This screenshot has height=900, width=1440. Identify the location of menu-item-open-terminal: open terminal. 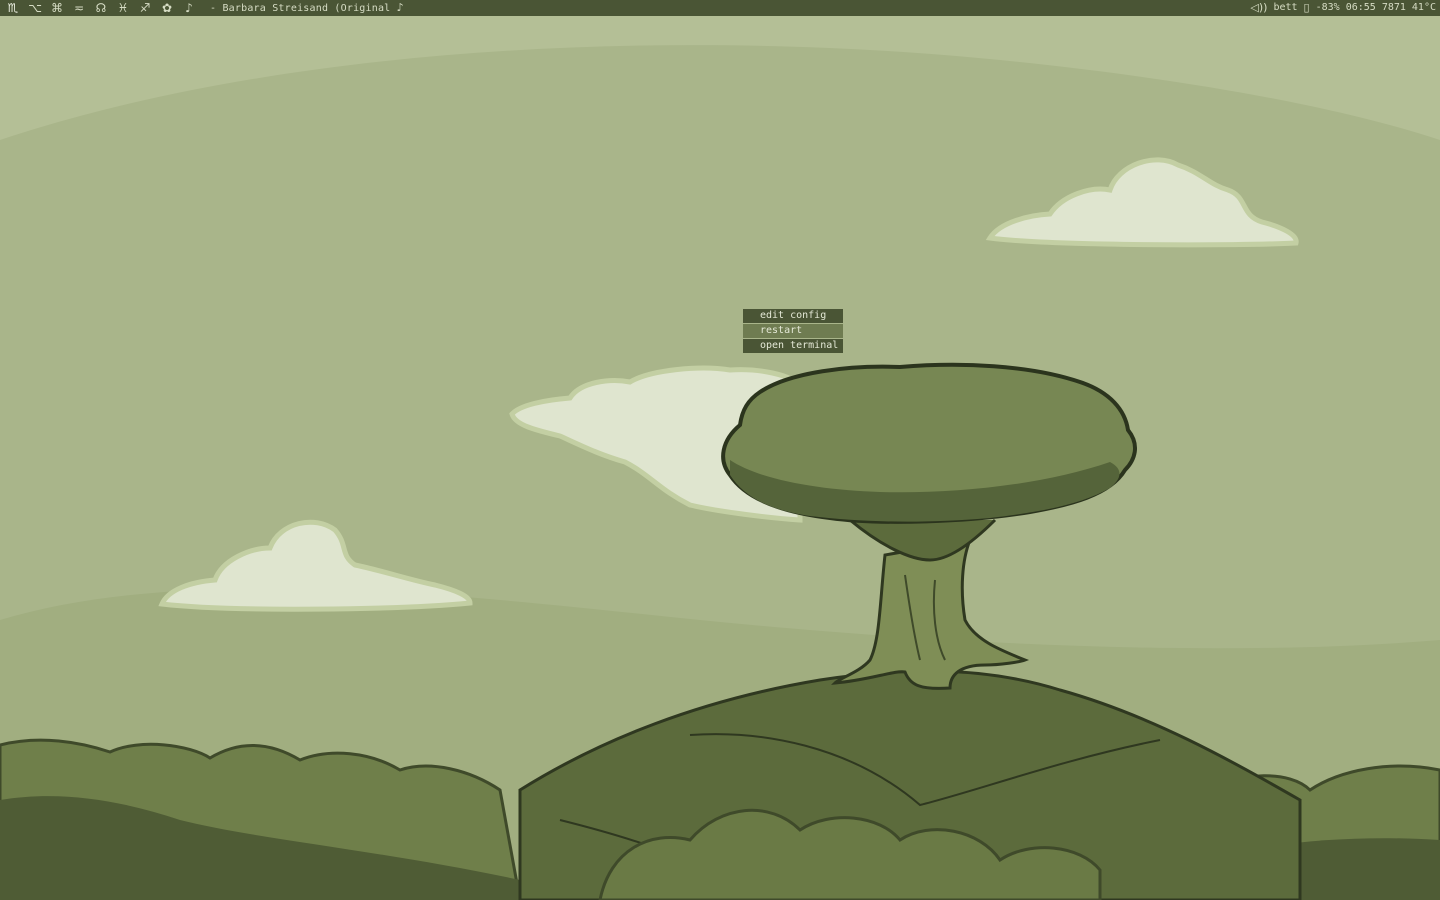
(793, 346).